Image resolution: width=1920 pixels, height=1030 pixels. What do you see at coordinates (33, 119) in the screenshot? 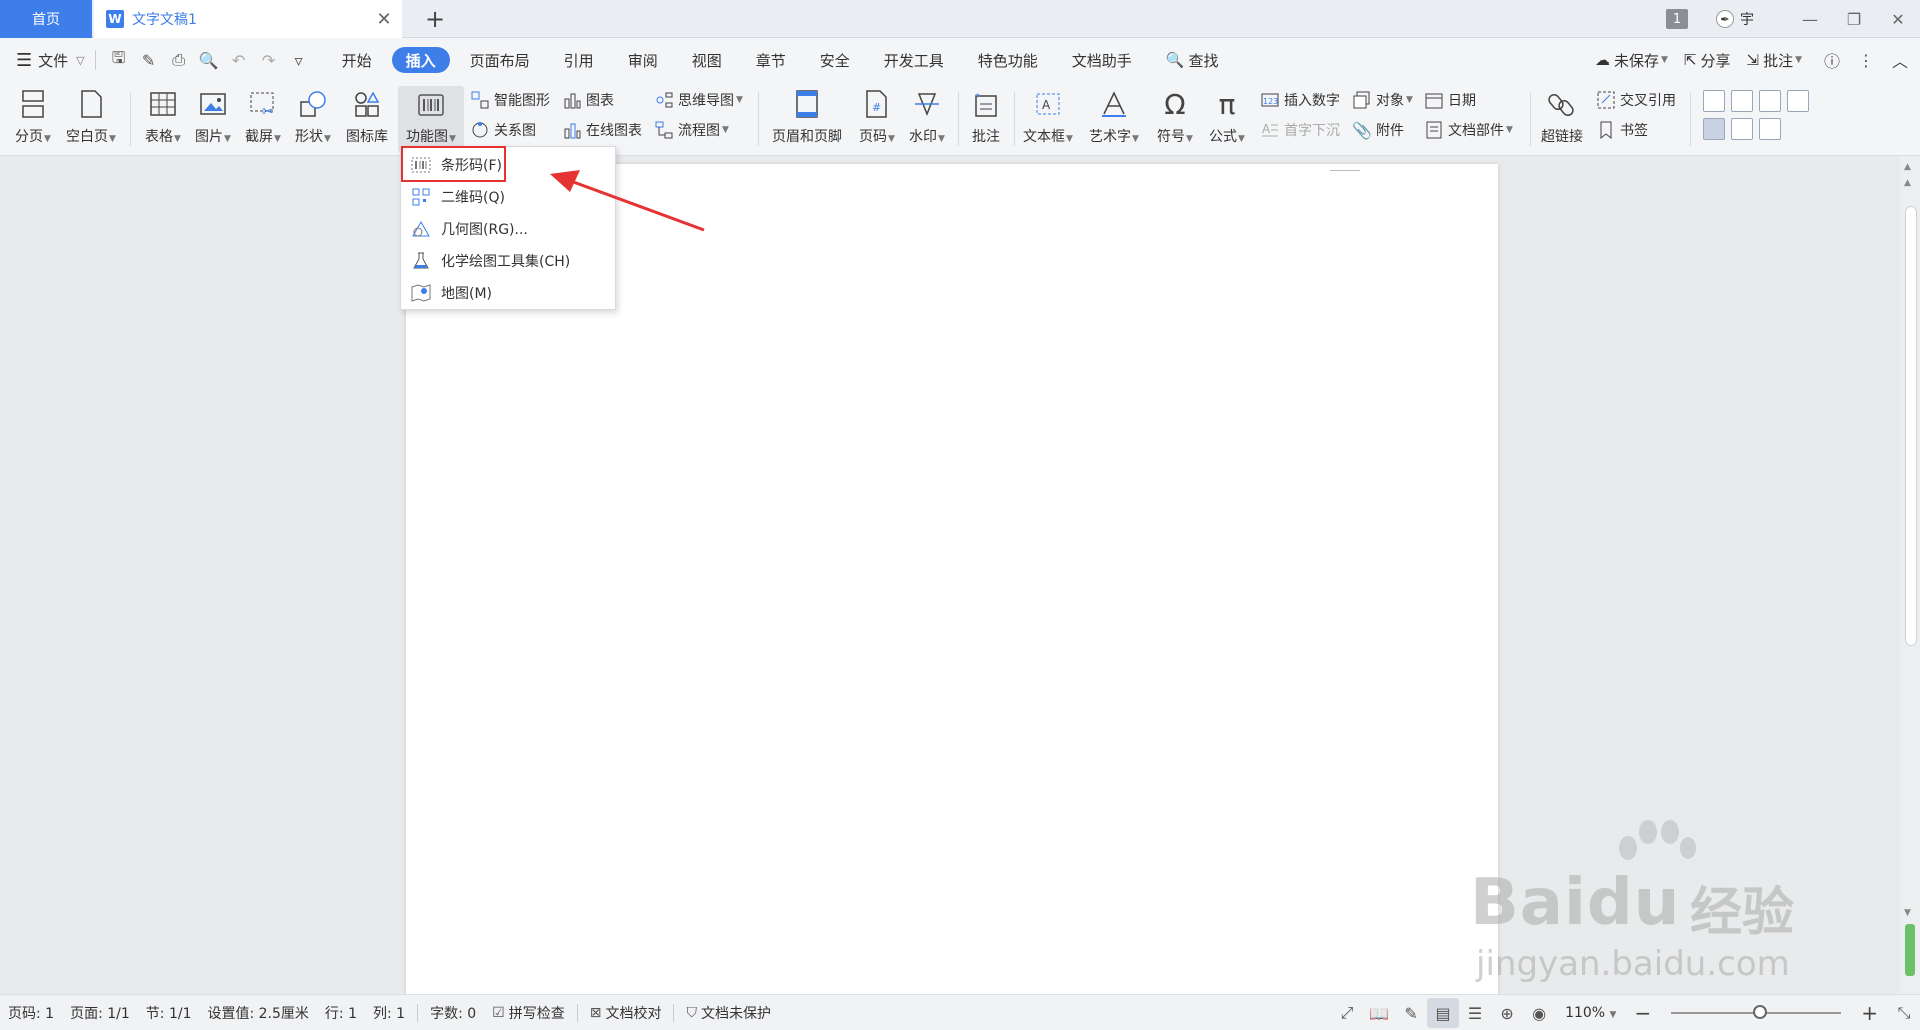
I see `page-break-button: 分页▼` at bounding box center [33, 119].